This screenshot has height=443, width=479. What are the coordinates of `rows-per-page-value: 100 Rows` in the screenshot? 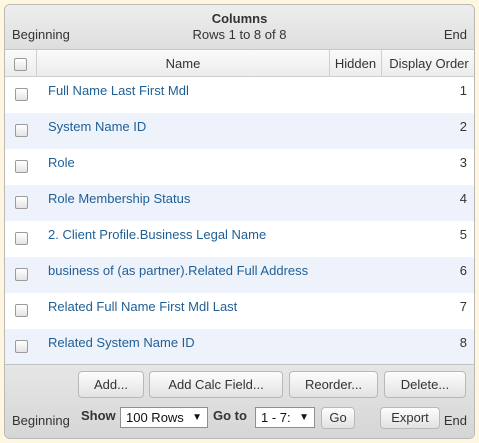 It's located at (155, 417).